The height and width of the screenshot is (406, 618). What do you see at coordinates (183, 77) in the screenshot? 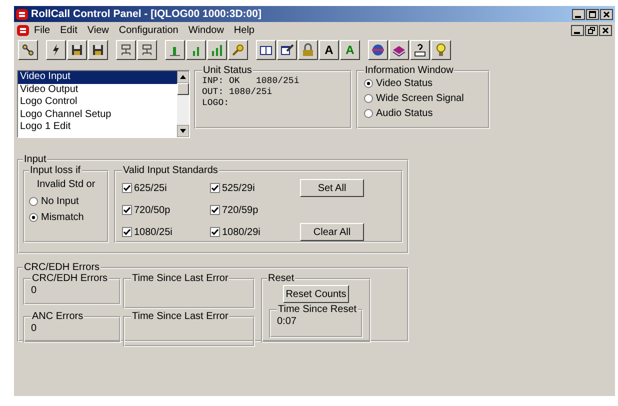
I see `scroll-up-arrow-icon` at bounding box center [183, 77].